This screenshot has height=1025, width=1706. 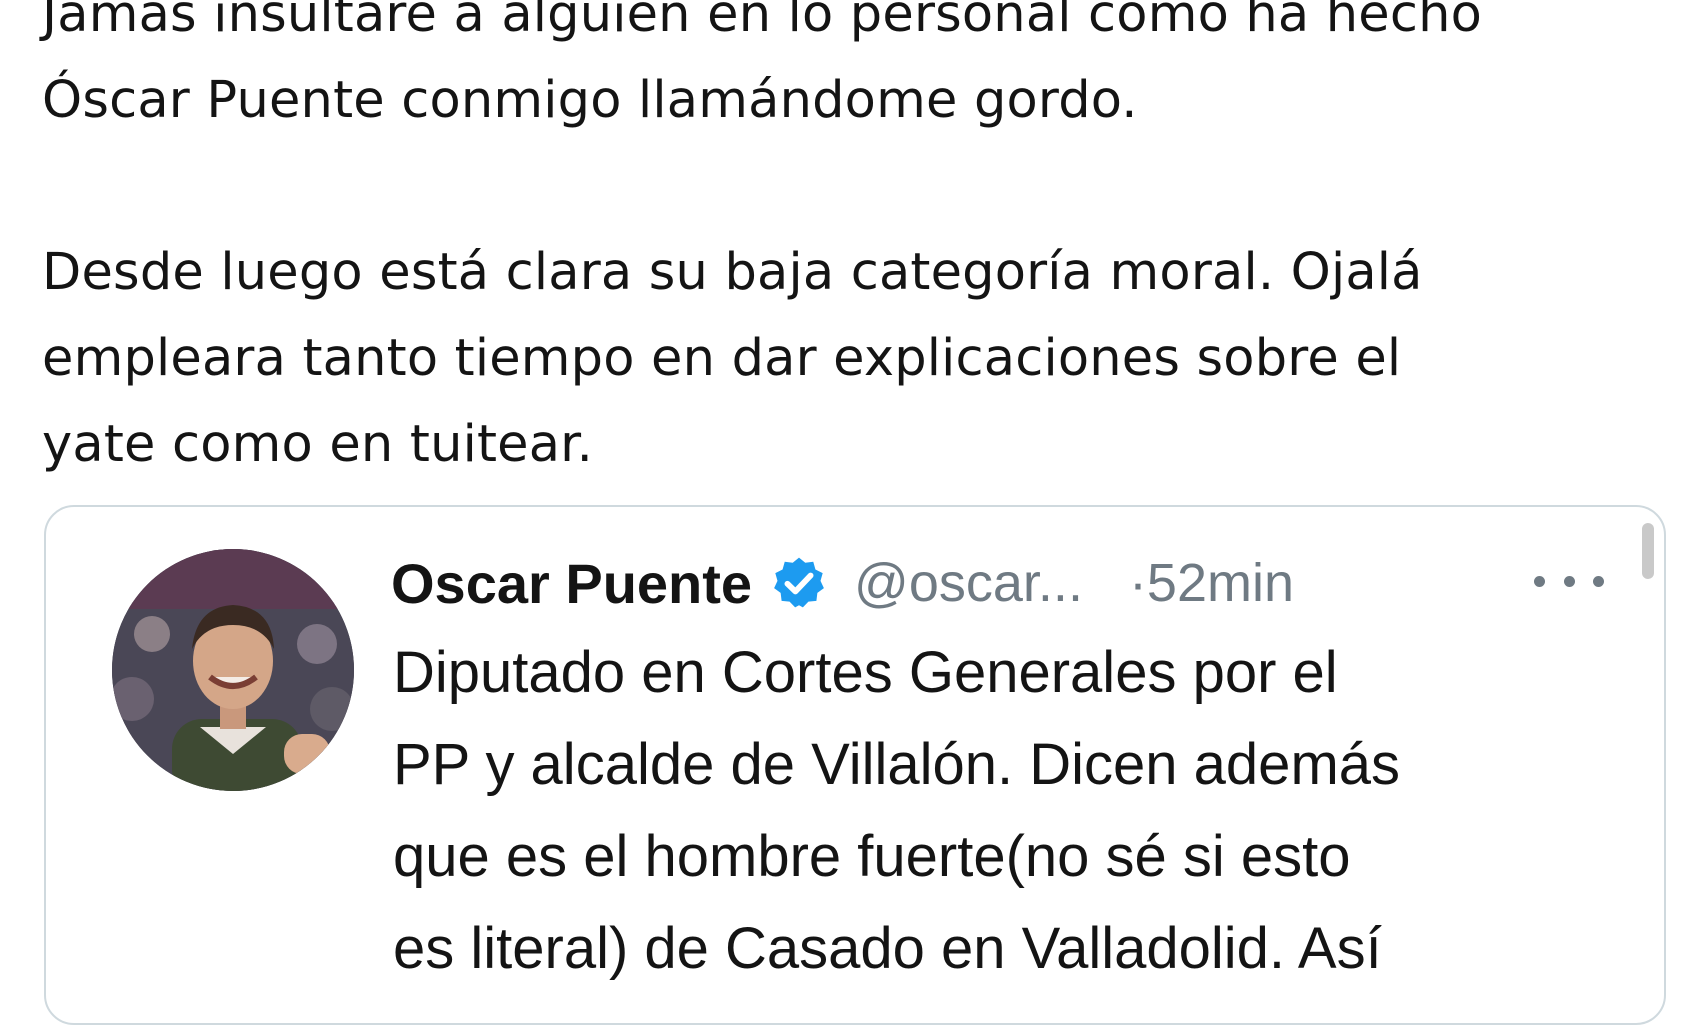 I want to click on scrollbar, so click(x=1648, y=551).